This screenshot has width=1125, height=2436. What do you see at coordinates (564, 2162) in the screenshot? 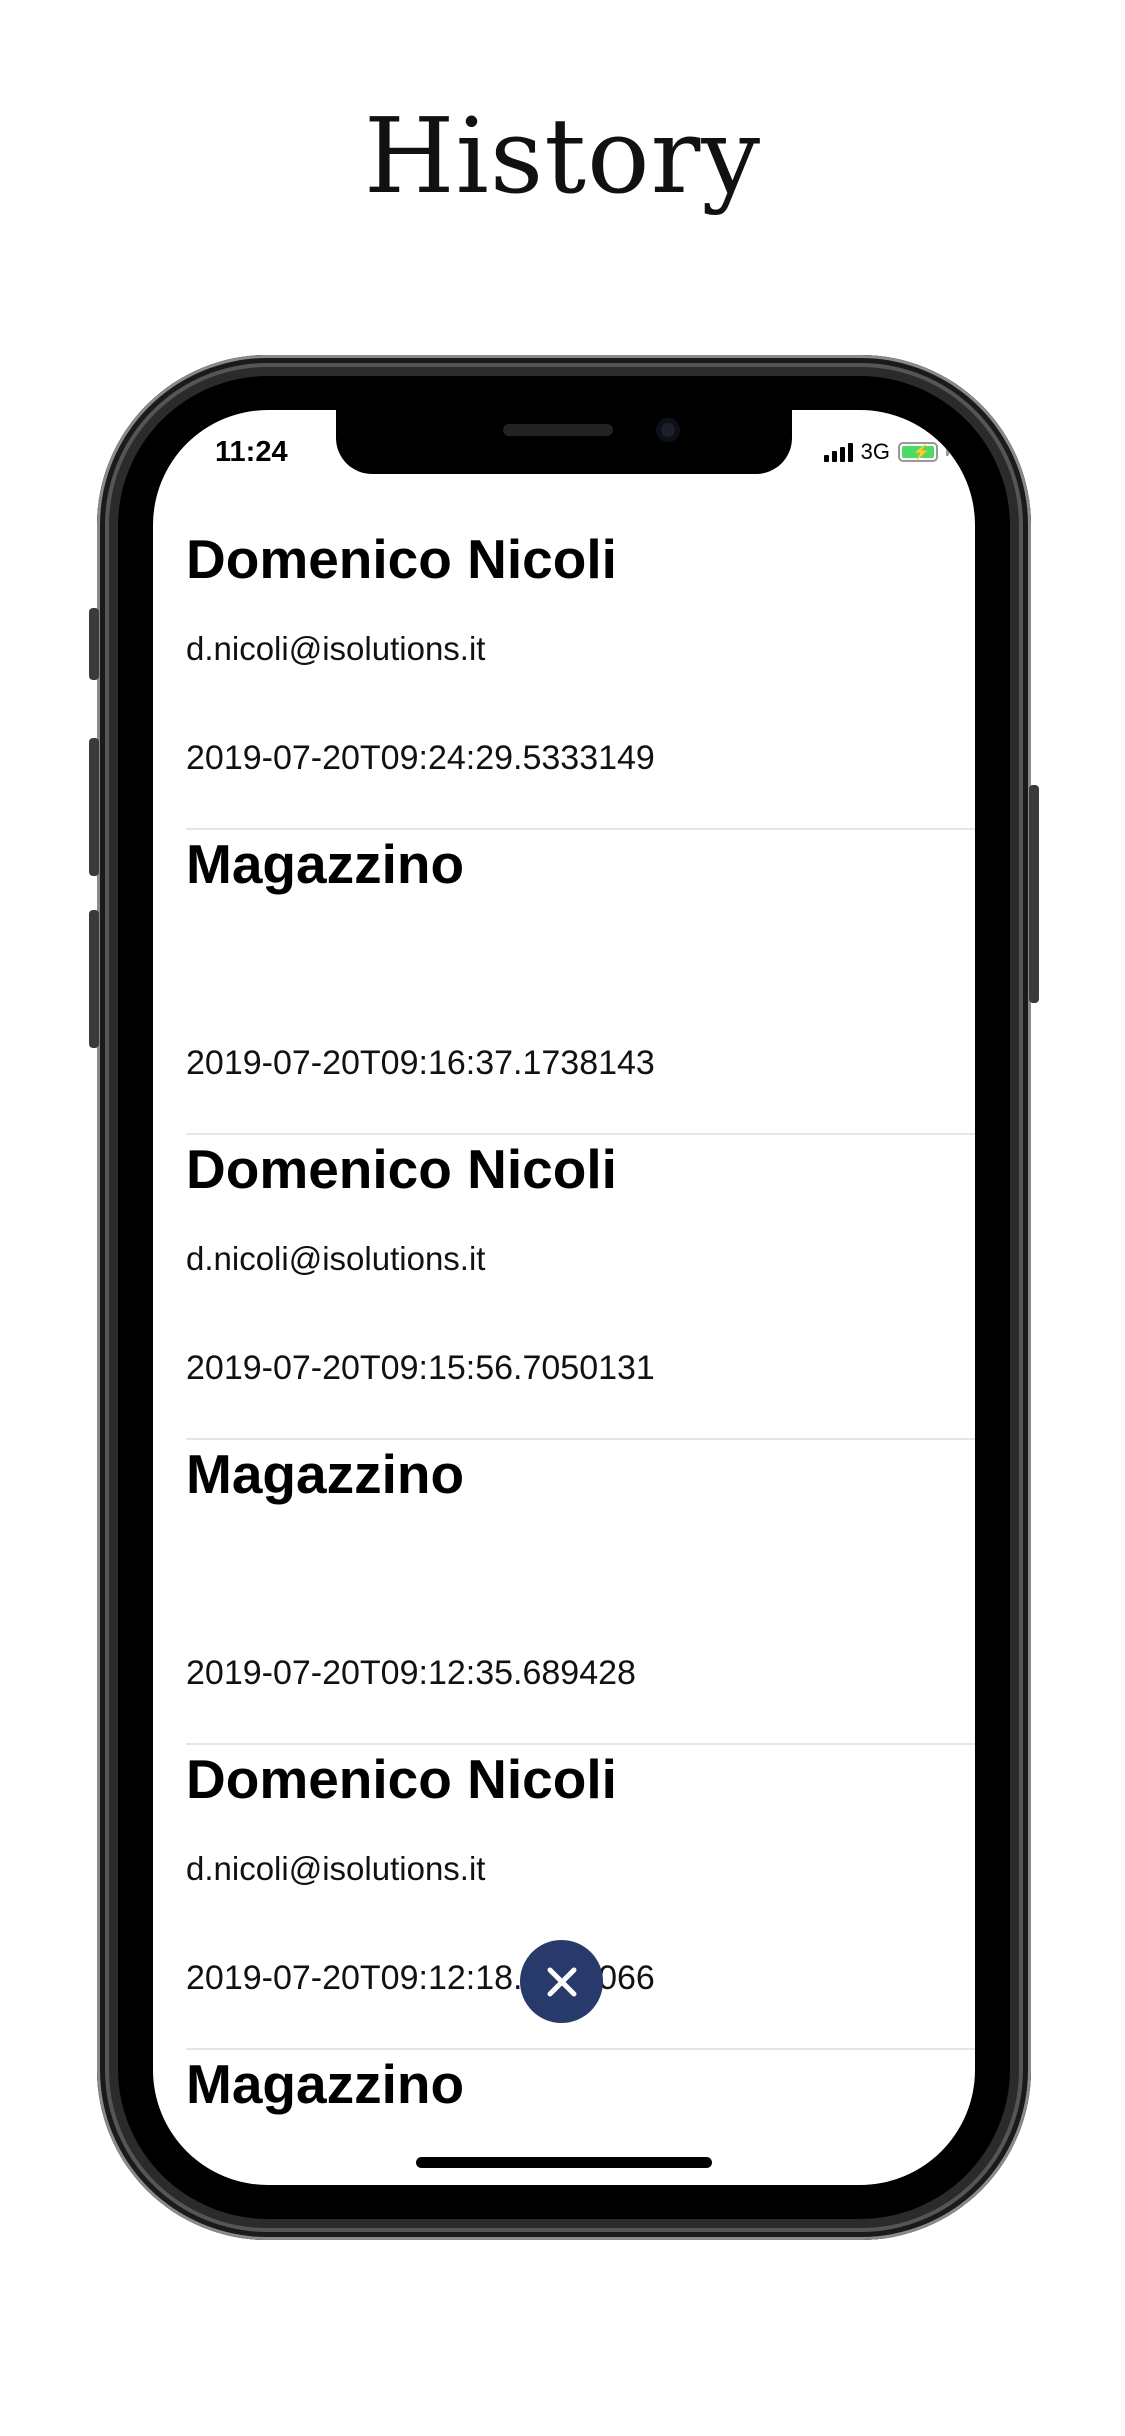
I see `home-indicator` at bounding box center [564, 2162].